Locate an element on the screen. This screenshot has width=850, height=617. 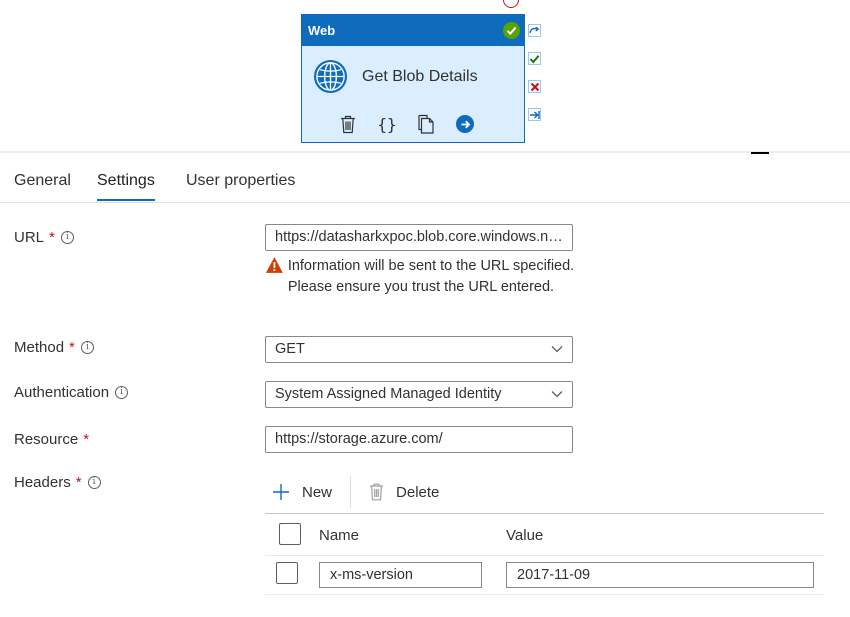
new-header-button: New is located at coordinates (301, 492).